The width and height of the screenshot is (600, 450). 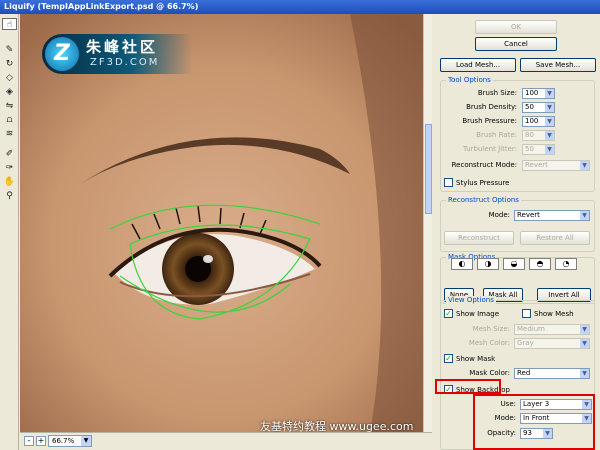 I want to click on stylus-pressure-checkbox, so click(x=448, y=182).